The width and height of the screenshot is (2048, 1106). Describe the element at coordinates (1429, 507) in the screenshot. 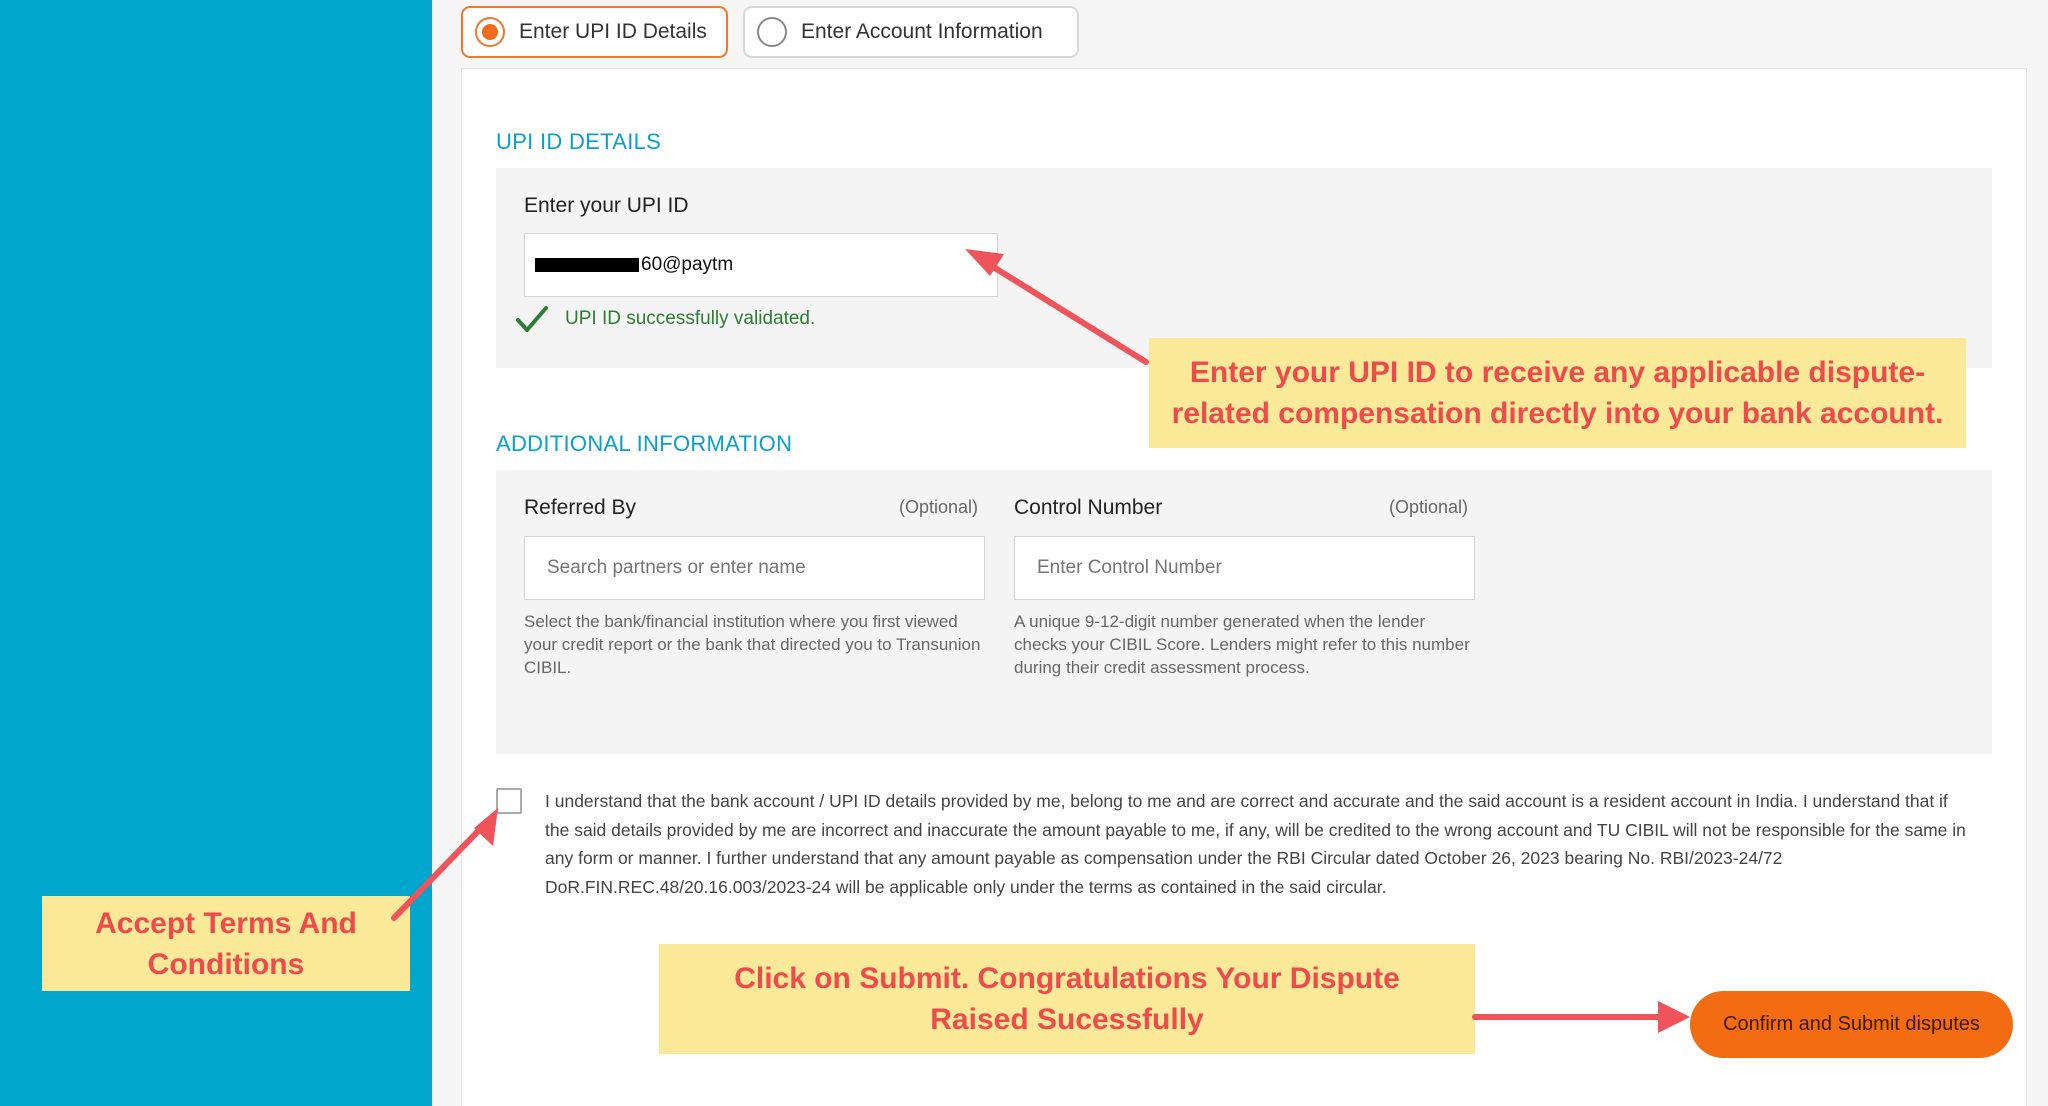

I see `control-number-optional: (Optional)` at that location.